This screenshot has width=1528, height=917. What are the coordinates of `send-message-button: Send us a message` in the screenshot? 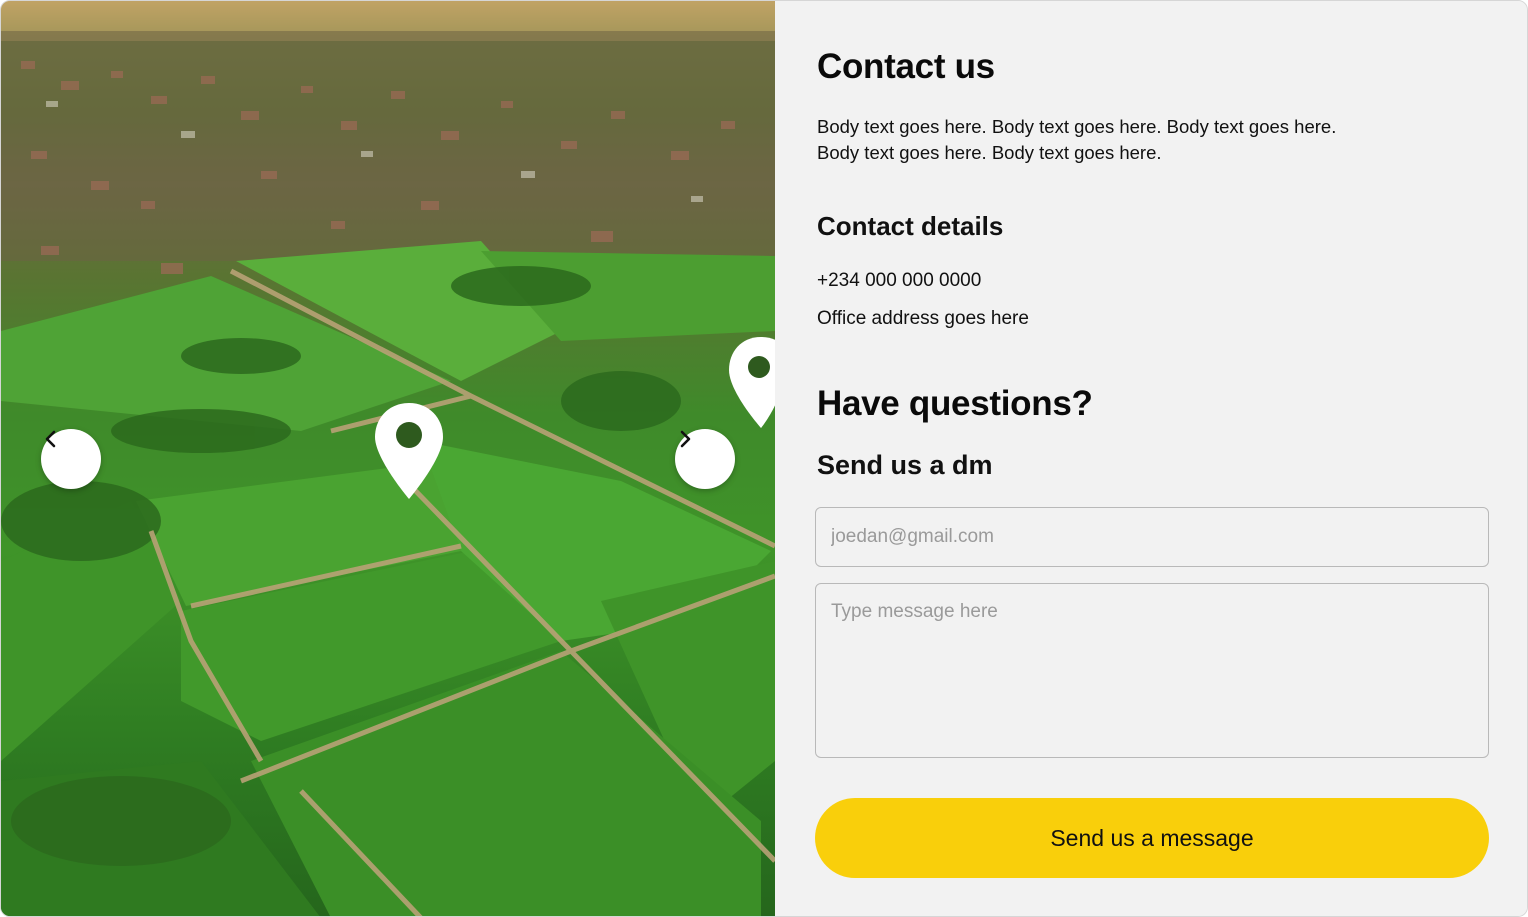 It's located at (1152, 838).